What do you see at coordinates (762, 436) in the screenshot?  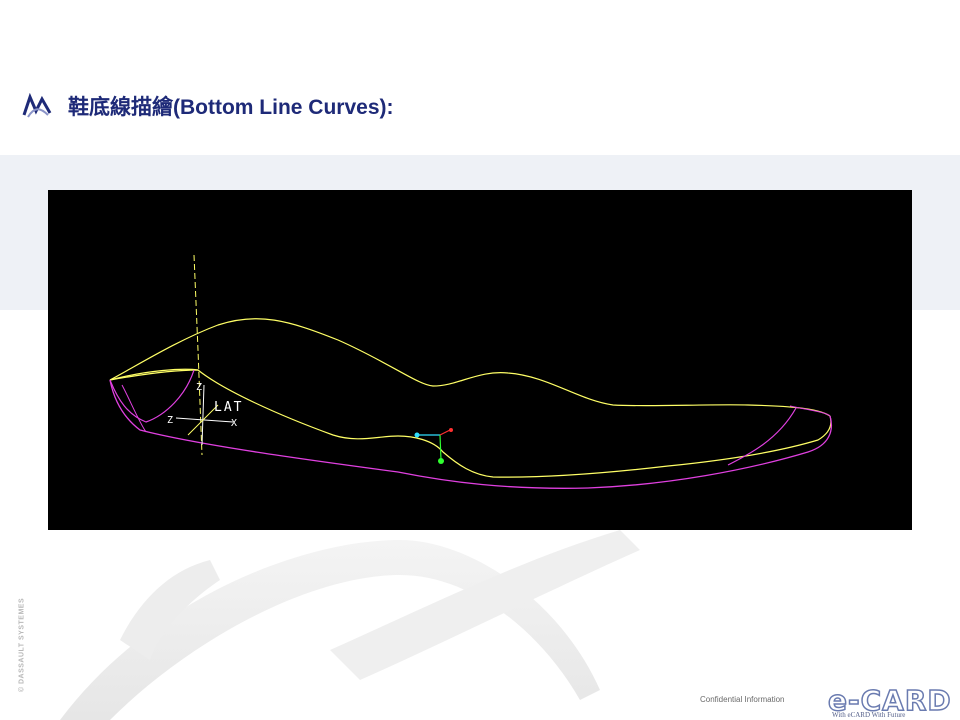 I see `toe-cross-section` at bounding box center [762, 436].